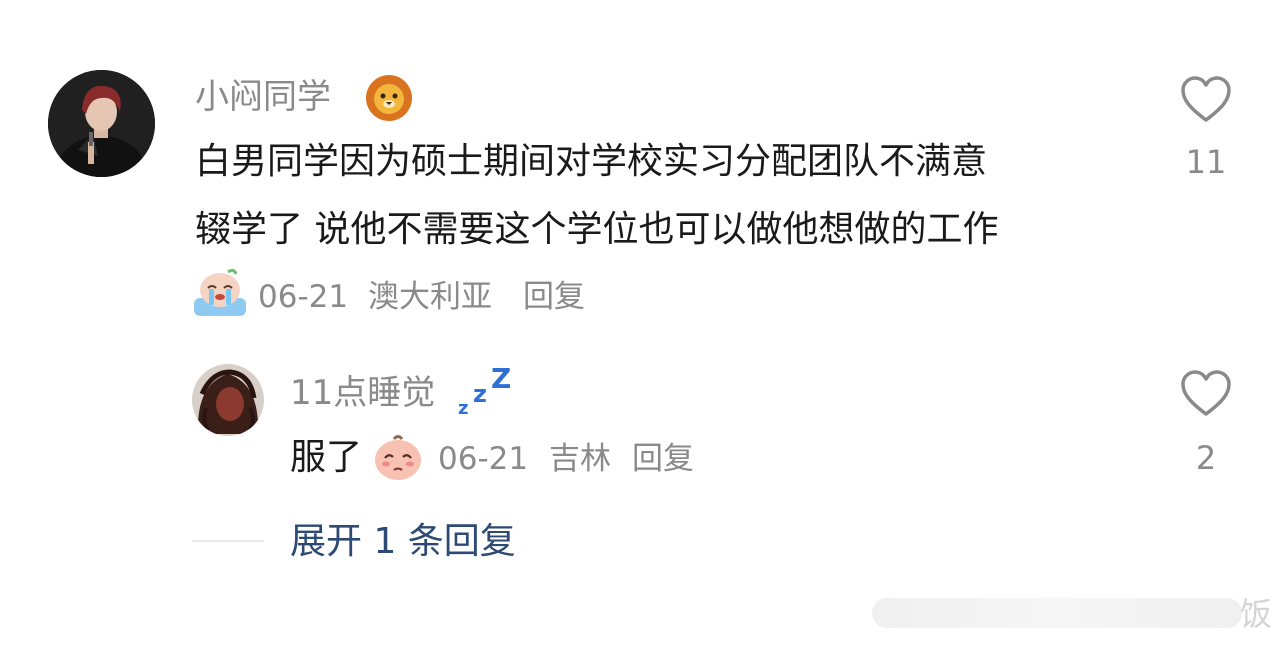 The height and width of the screenshot is (646, 1284). I want to click on expand-replies-link: 展开 1 条回复, so click(403, 542).